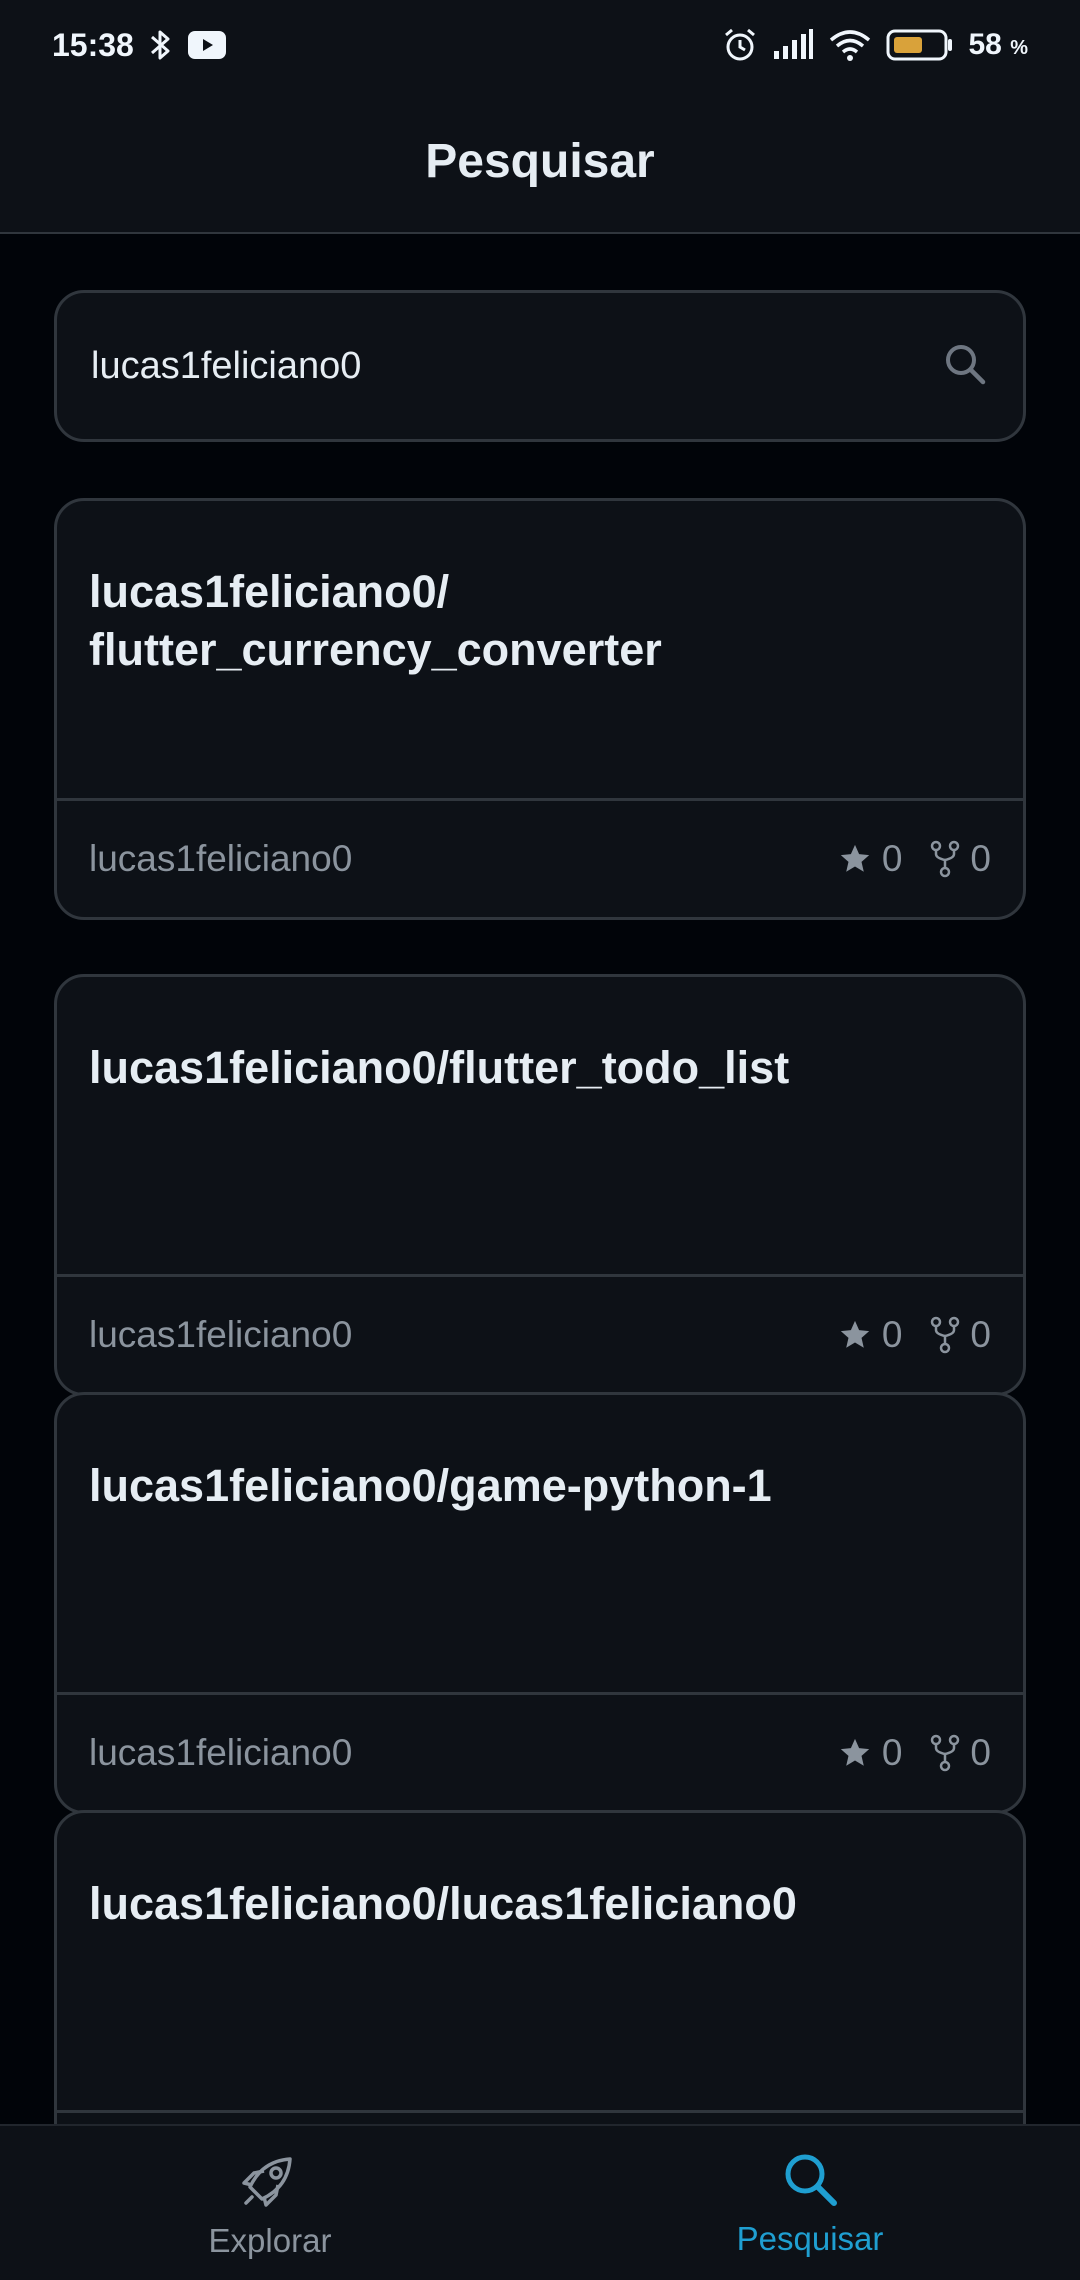 The height and width of the screenshot is (2280, 1080). I want to click on page-title: Pesquisar, so click(540, 161).